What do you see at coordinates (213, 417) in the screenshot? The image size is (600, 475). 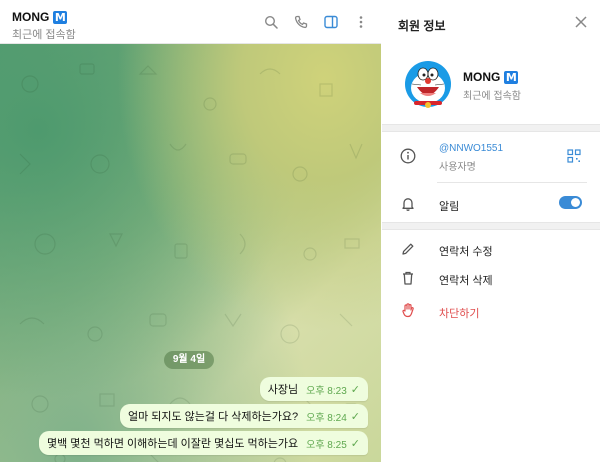 I see `message-text: 얼마 되지도 않는걸 다 삭제하는가요?` at bounding box center [213, 417].